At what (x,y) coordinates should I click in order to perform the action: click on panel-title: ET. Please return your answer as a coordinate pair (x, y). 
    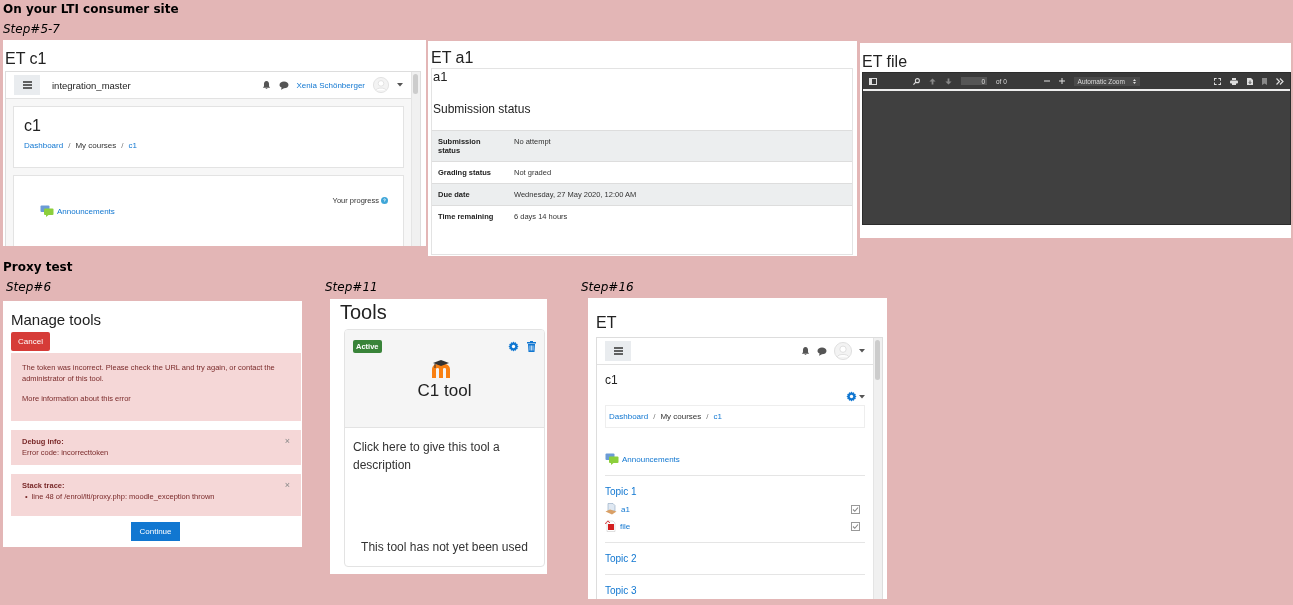
    Looking at the image, I should click on (607, 323).